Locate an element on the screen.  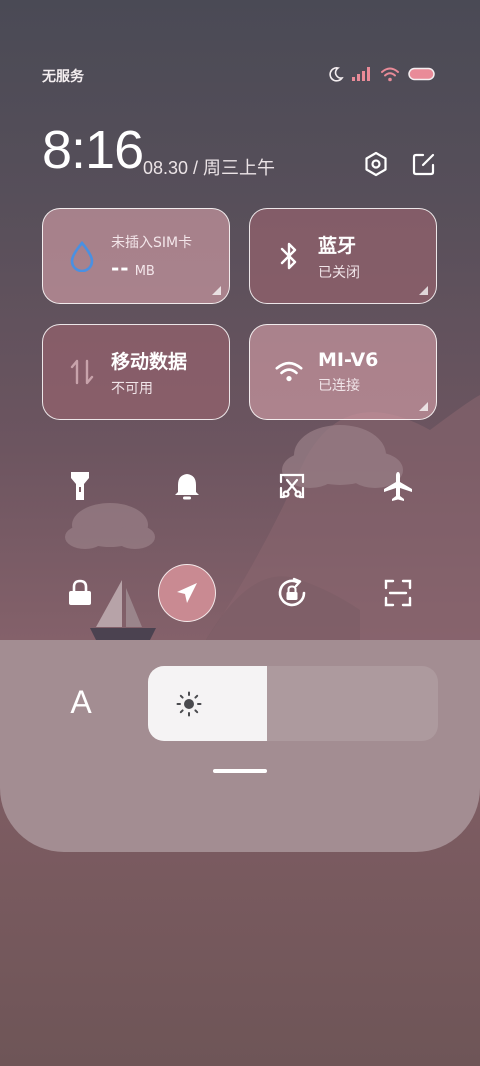
wifi-status: 已连接 is located at coordinates (339, 386).